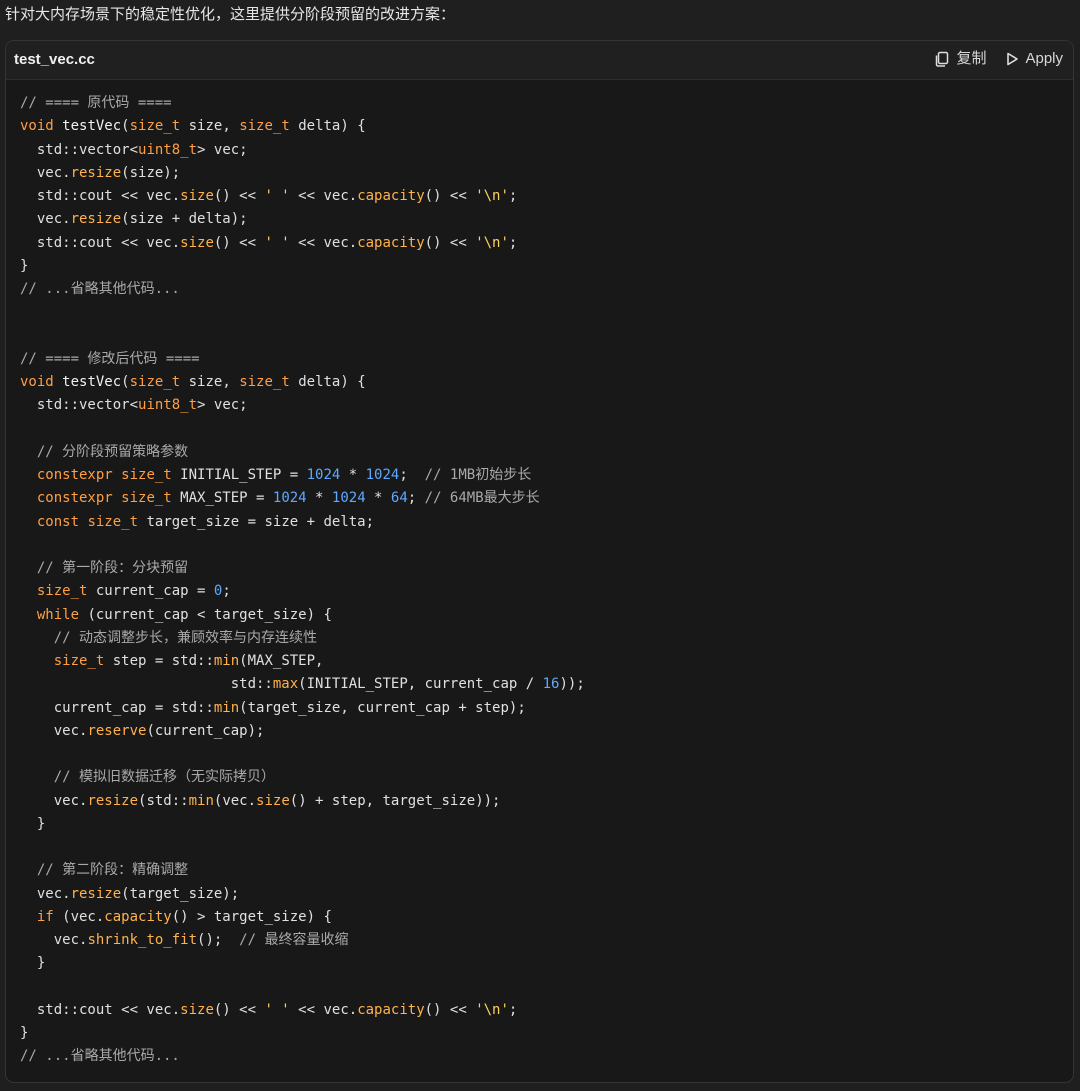  I want to click on code-token: min, so click(201, 800).